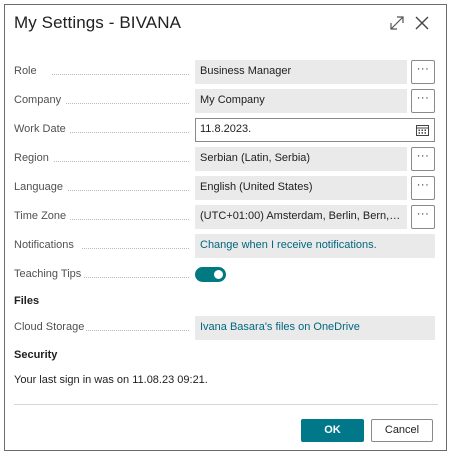  I want to click on expand-icon, so click(397, 23).